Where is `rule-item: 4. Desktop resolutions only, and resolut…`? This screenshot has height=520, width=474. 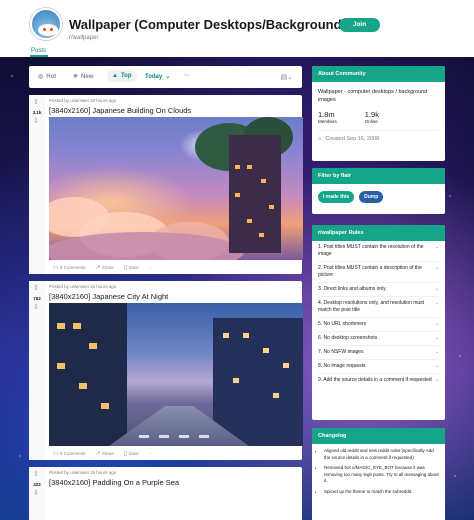
rule-item: 4. Desktop resolutions only, and resolut… is located at coordinates (378, 307).